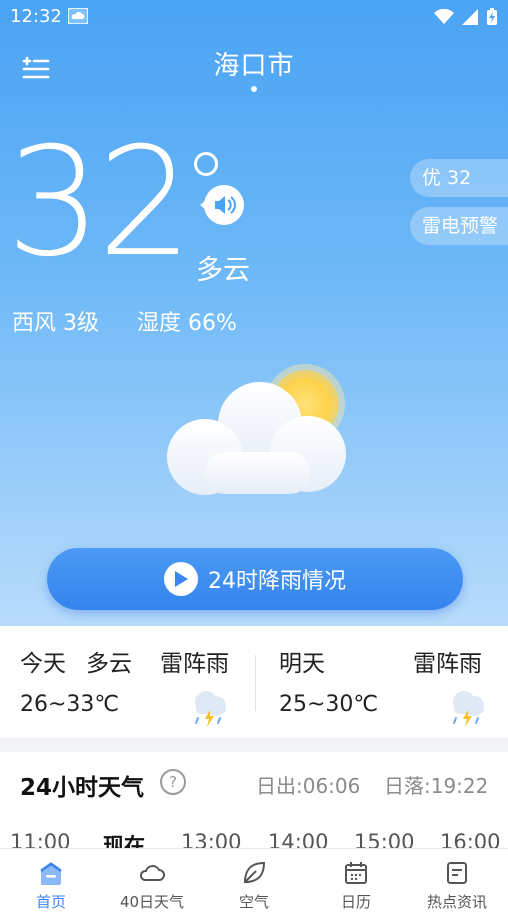 This screenshot has height=920, width=508. Describe the element at coordinates (436, 786) in the screenshot. I see `sunset-time: 日落:19:22` at that location.